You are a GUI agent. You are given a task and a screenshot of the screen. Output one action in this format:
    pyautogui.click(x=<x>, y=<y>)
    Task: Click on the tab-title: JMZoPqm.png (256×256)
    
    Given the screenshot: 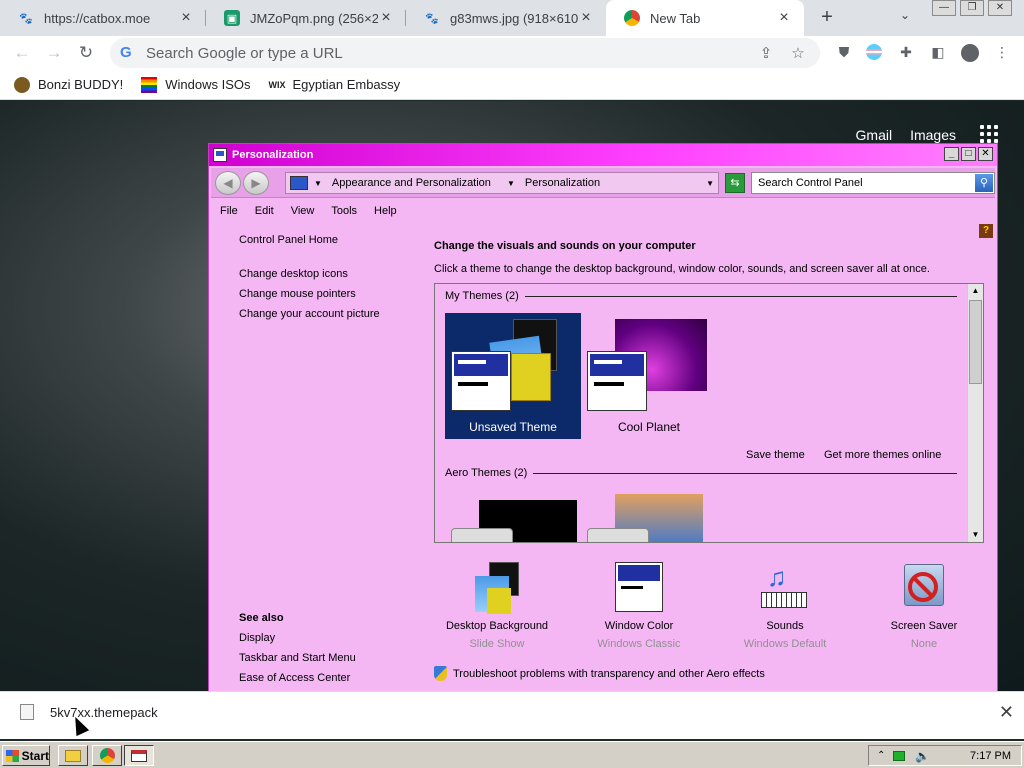 What is the action you would take?
    pyautogui.click(x=314, y=18)
    